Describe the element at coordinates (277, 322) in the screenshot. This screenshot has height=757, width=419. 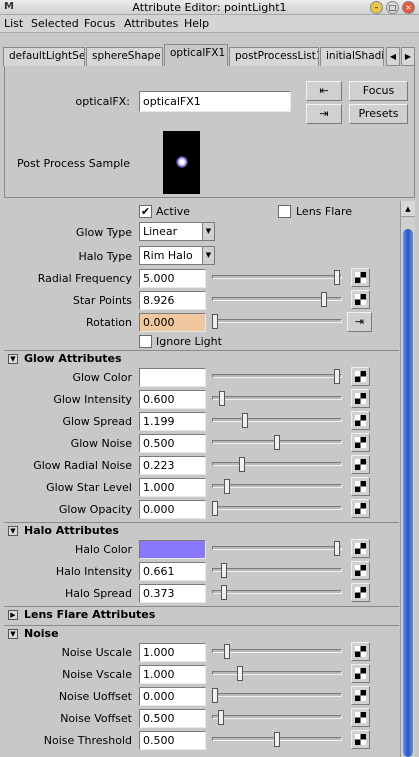
I see `rotation-slider` at that location.